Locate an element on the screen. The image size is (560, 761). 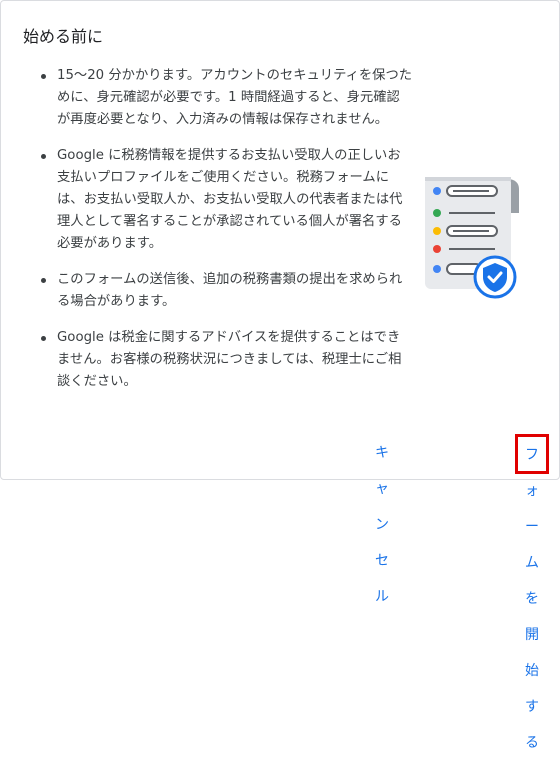
dialog-title: 始める前に is located at coordinates (63, 36).